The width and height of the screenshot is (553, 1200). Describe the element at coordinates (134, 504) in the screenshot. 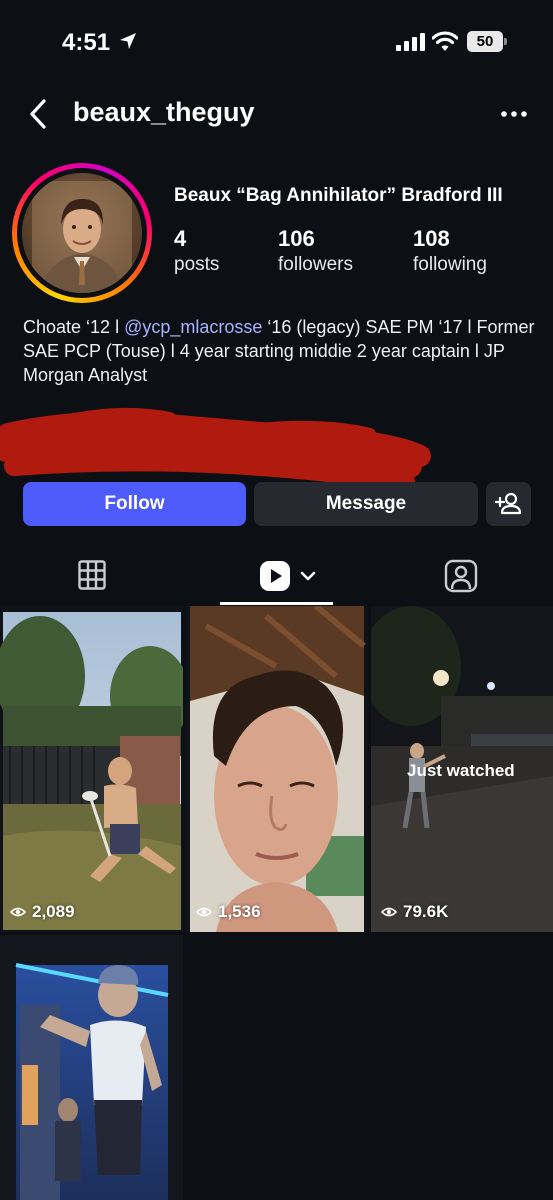

I see `follow-button: Follow` at that location.